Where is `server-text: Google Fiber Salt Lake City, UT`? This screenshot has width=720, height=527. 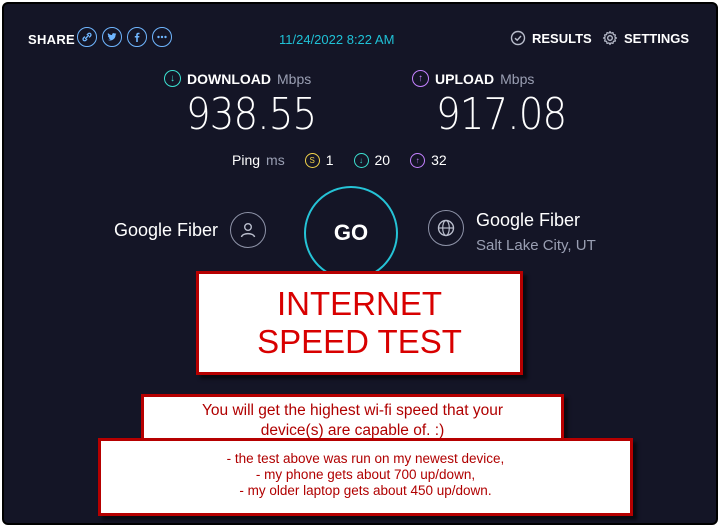
server-text: Google Fiber Salt Lake City, UT is located at coordinates (536, 232).